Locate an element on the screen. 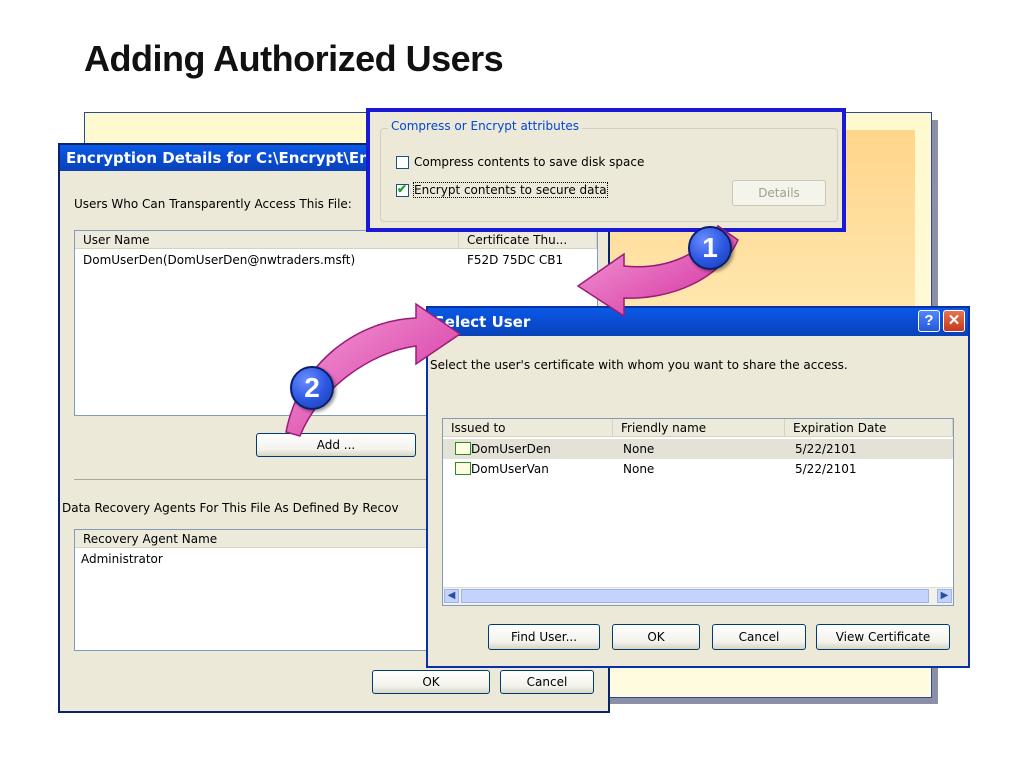 This screenshot has width=1024, height=768. callout-badge-two: 2 is located at coordinates (312, 388).